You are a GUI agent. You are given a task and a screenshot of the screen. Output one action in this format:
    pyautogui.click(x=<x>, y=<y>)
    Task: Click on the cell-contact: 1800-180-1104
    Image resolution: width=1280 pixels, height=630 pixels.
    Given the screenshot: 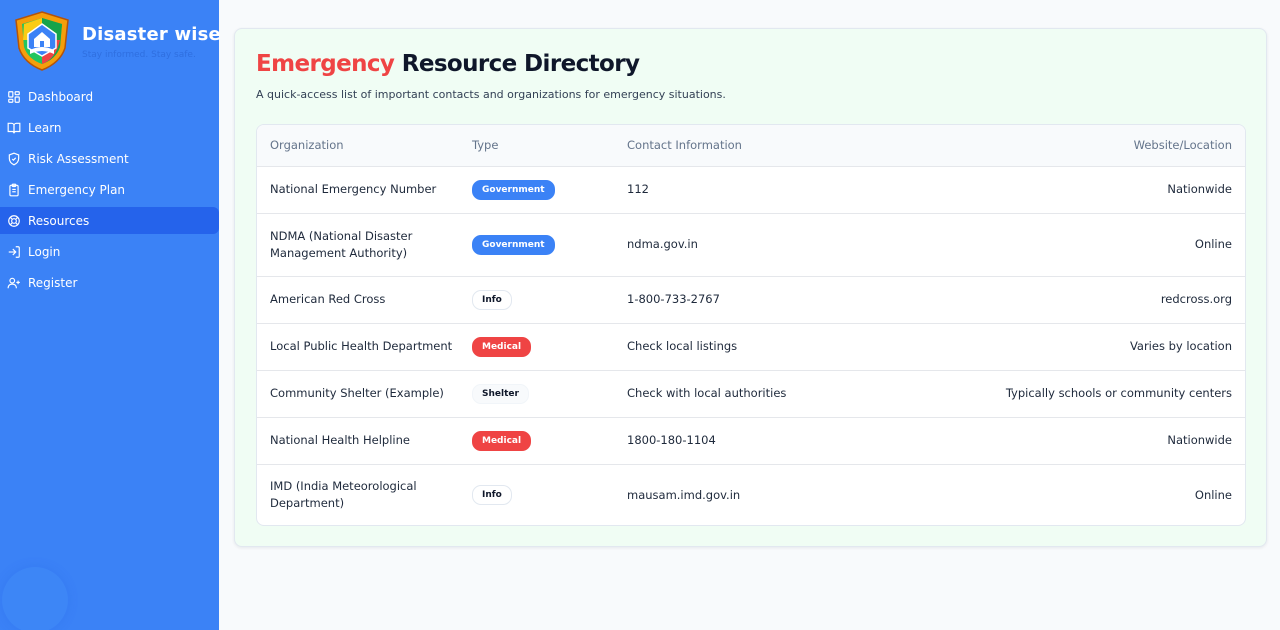 What is the action you would take?
    pyautogui.click(x=777, y=441)
    